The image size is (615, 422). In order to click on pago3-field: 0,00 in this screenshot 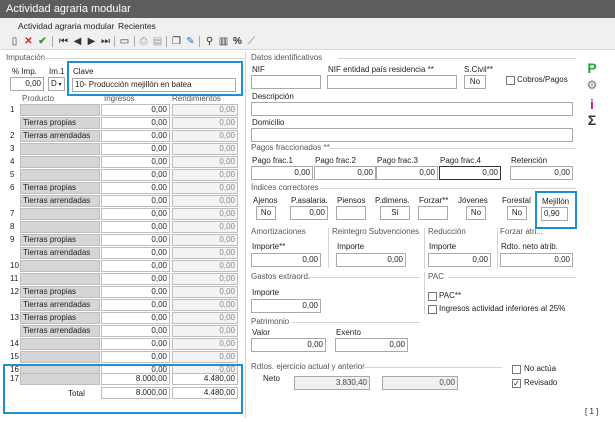, I will do `click(407, 173)`.